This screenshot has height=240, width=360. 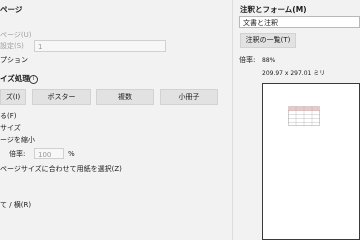 I want to click on zoom-label: 倍率:, so click(x=247, y=60).